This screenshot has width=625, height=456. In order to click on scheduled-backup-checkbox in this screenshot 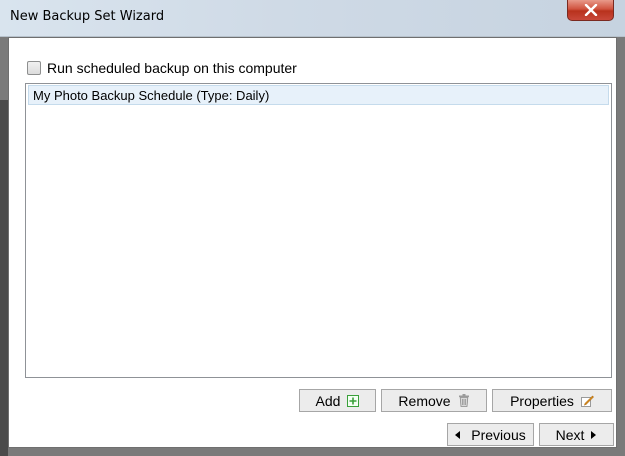, I will do `click(34, 68)`.